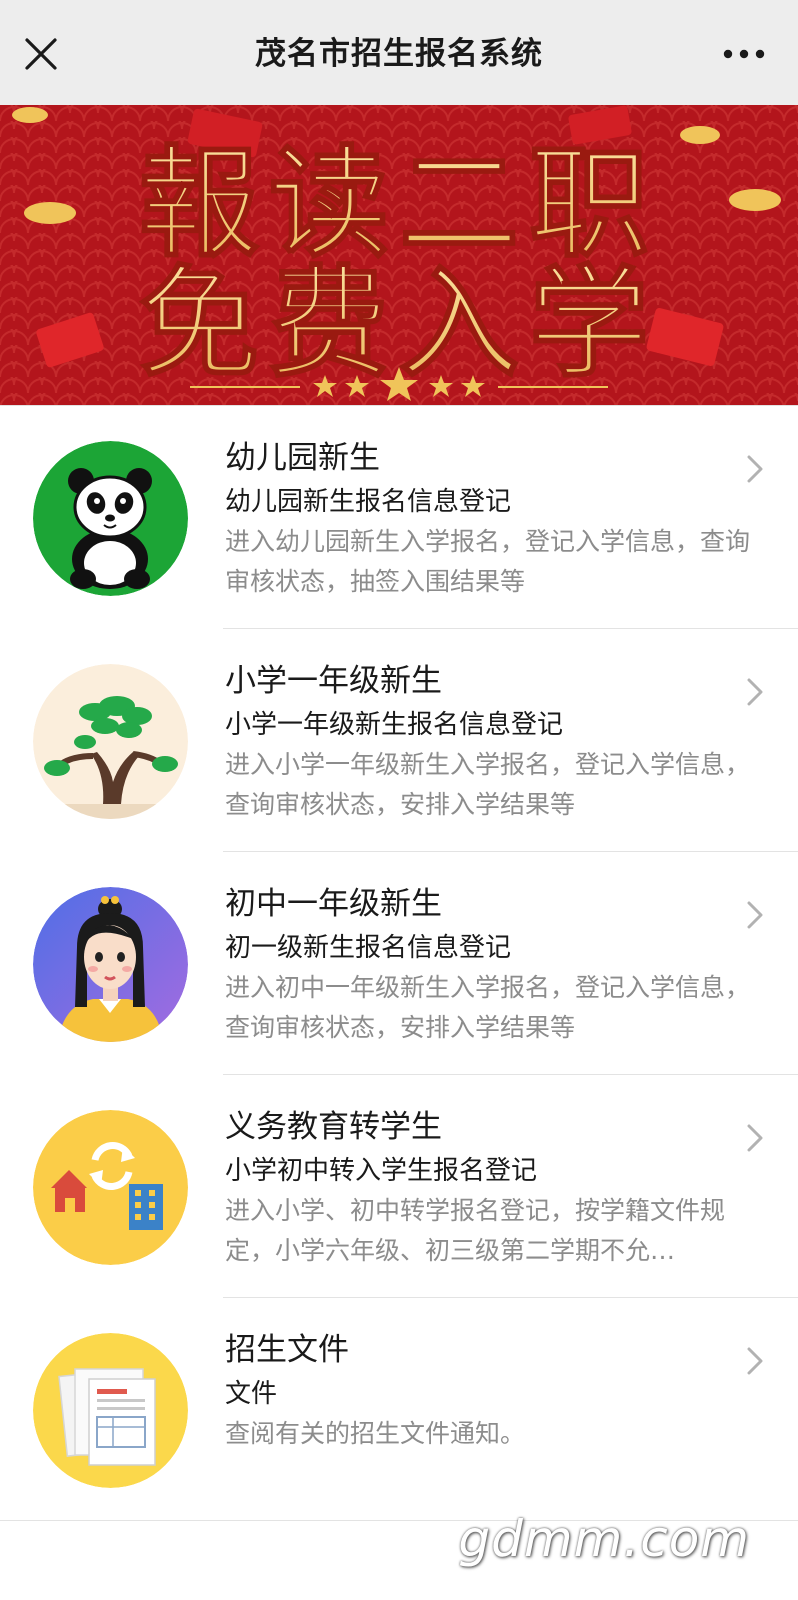 The height and width of the screenshot is (1600, 798). I want to click on more-dots-icon, so click(744, 54).